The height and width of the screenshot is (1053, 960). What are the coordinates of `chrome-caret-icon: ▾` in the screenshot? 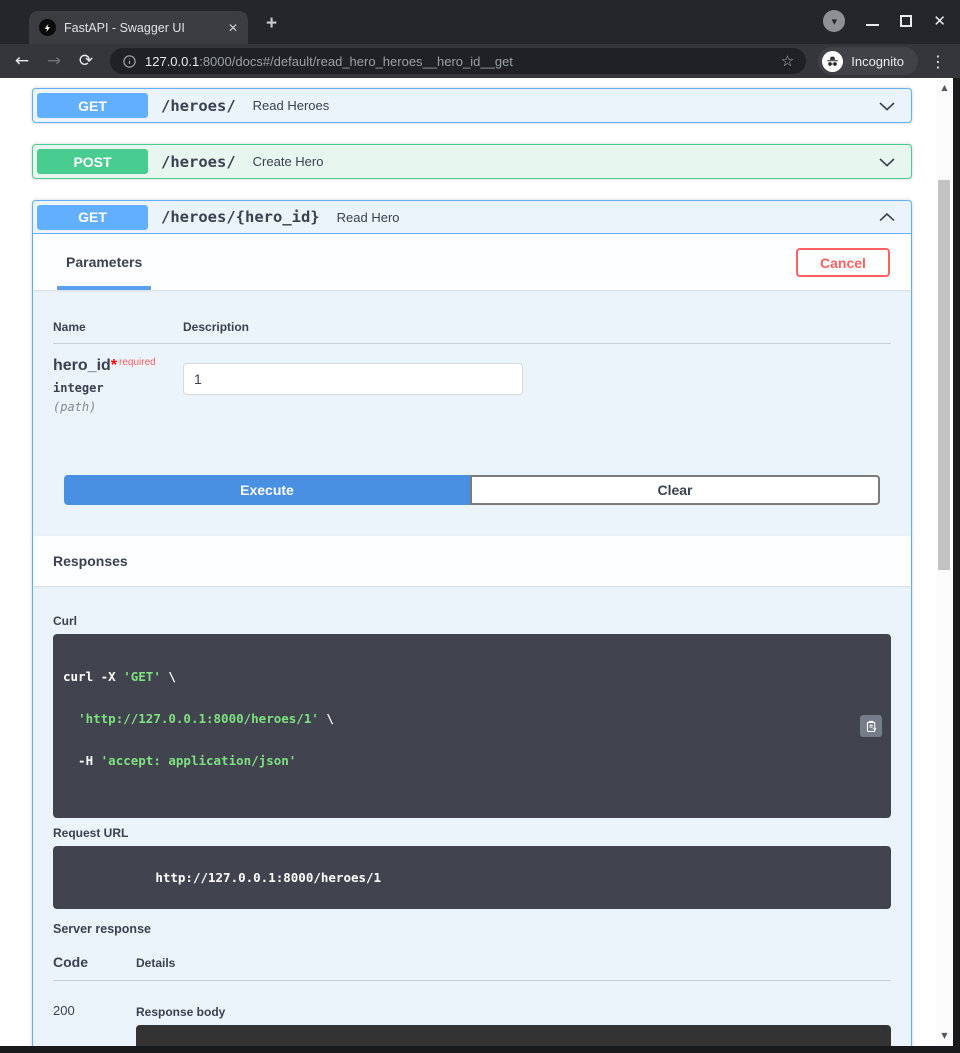 It's located at (834, 21).